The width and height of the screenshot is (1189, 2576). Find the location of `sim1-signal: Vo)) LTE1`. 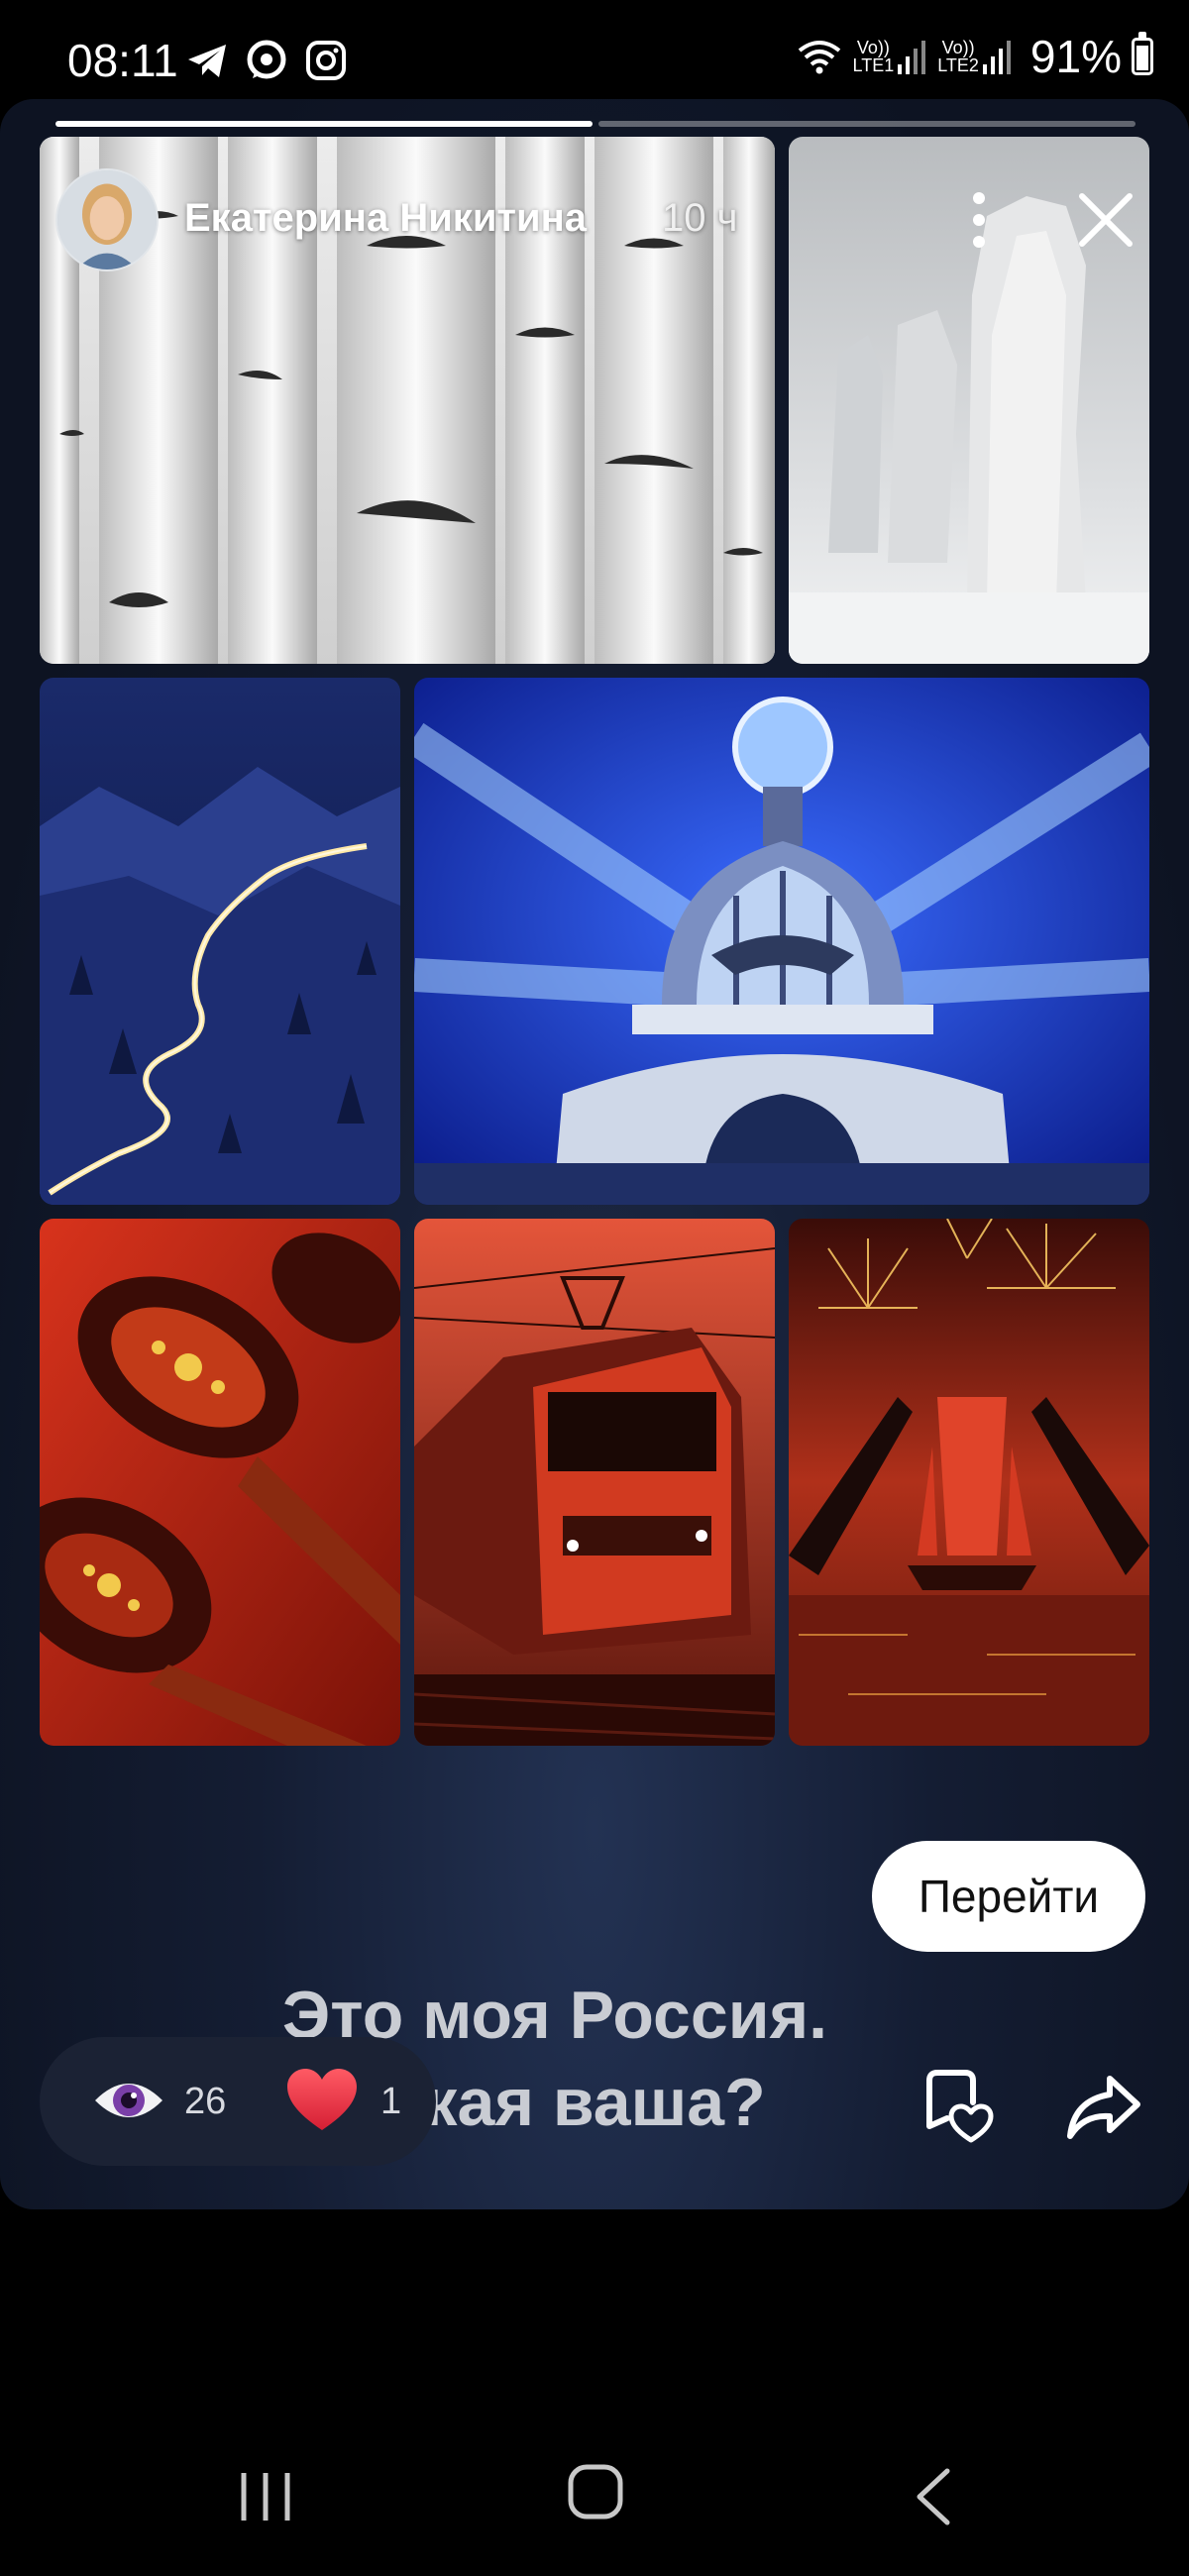

sim1-signal: Vo)) LTE1 is located at coordinates (890, 56).